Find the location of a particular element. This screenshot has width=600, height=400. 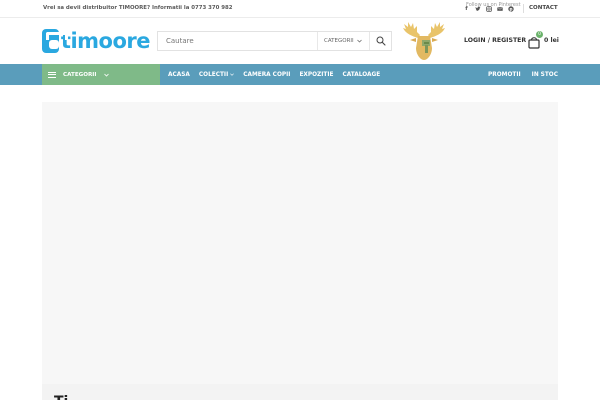

search-input is located at coordinates (238, 41).